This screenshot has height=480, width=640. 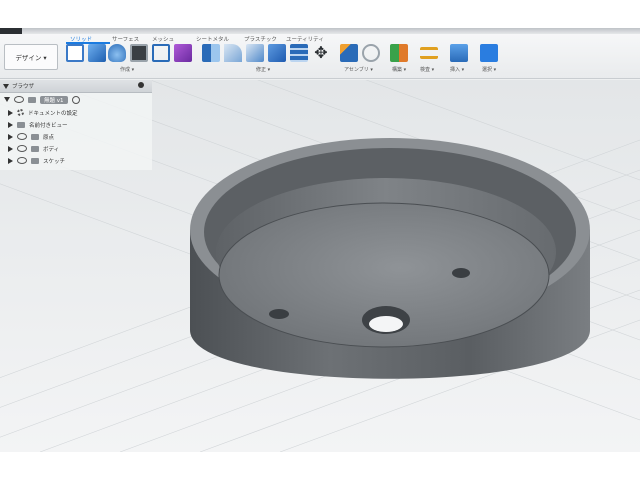 I want to click on root-label: 無題 v1, so click(x=54, y=99).